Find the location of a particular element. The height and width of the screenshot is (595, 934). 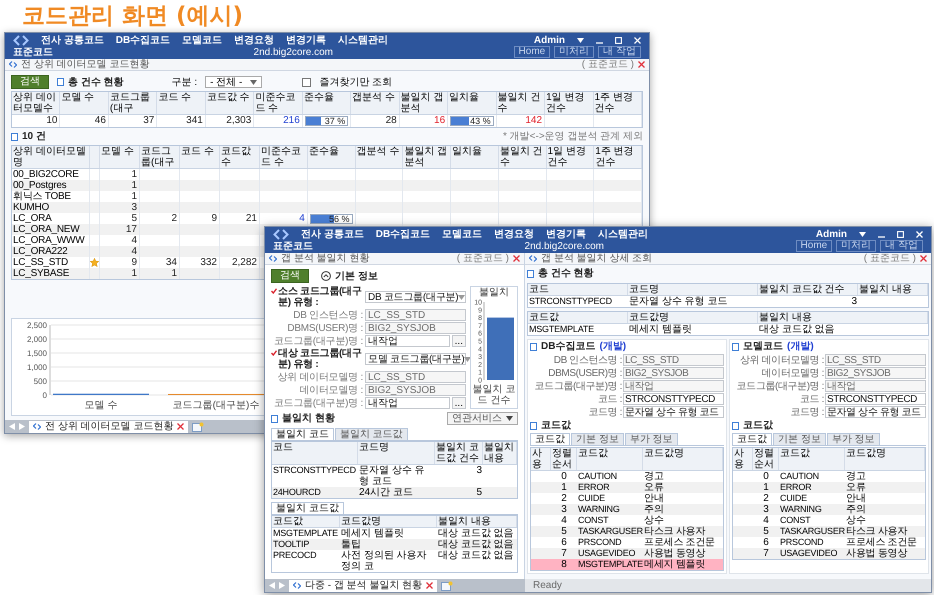

field-label: 코드그룹(대구분)명 : is located at coordinates (578, 386).